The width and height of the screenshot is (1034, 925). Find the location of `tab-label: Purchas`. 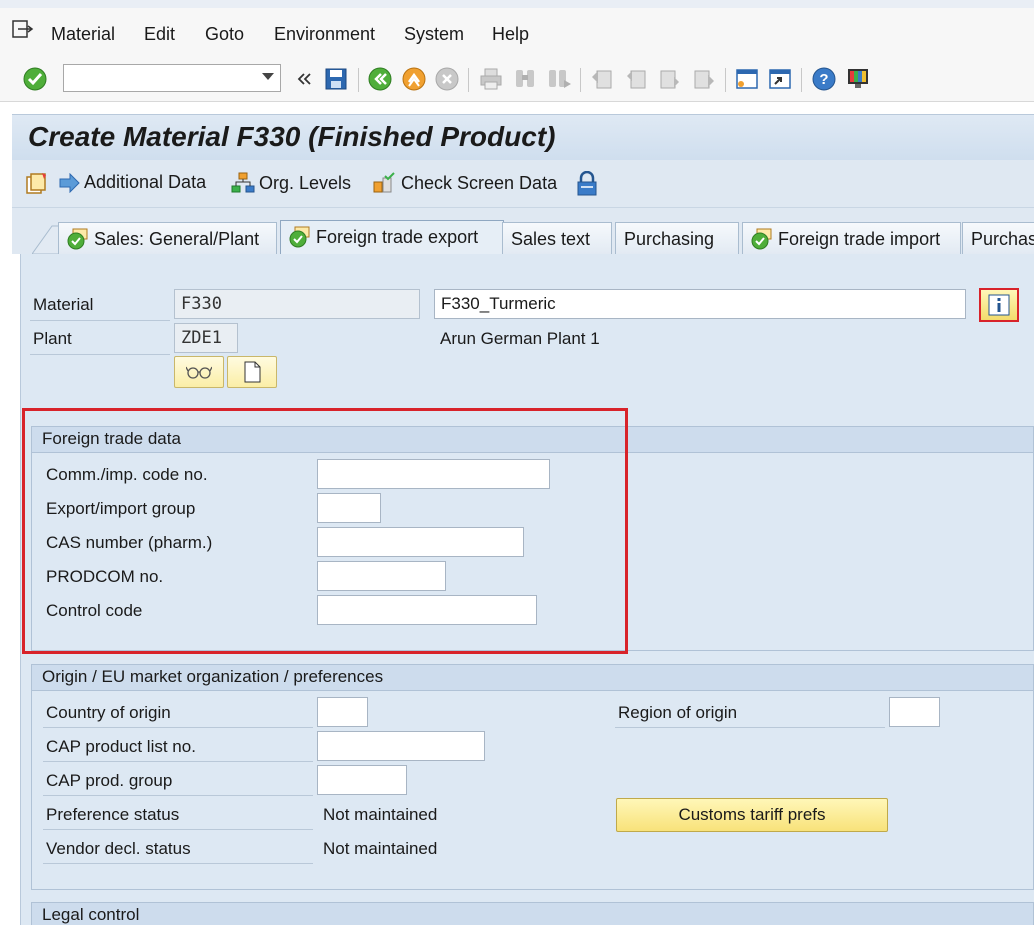

tab-label: Purchas is located at coordinates (1002, 239).